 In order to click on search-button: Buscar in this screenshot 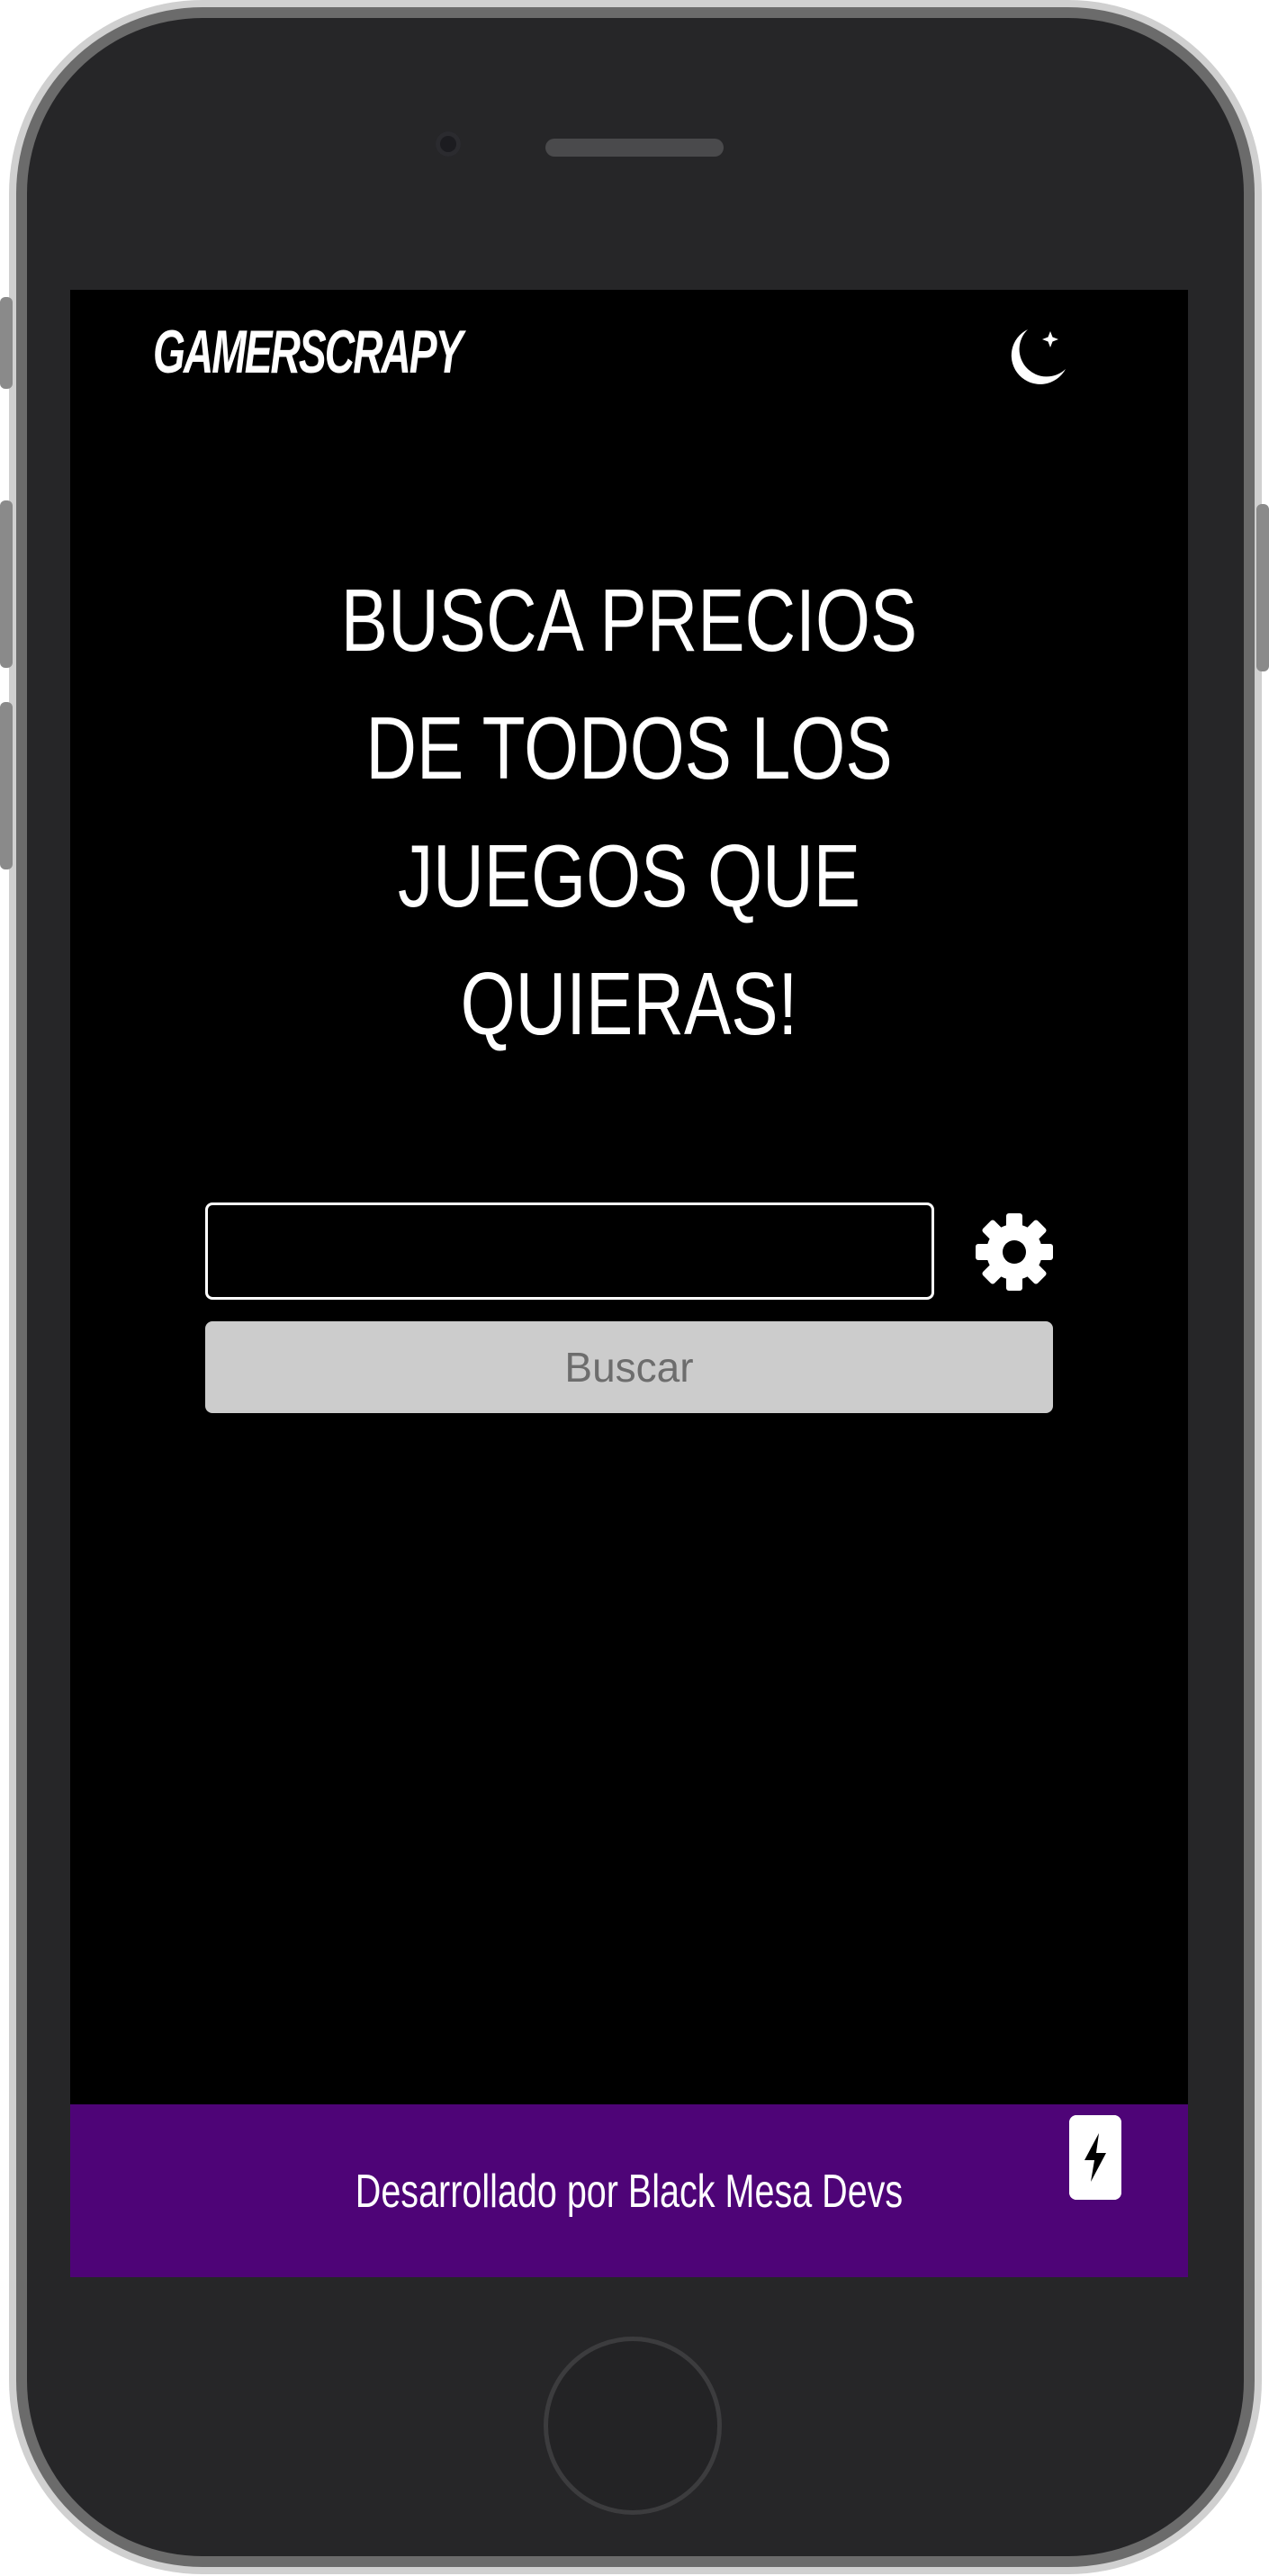, I will do `click(629, 1367)`.